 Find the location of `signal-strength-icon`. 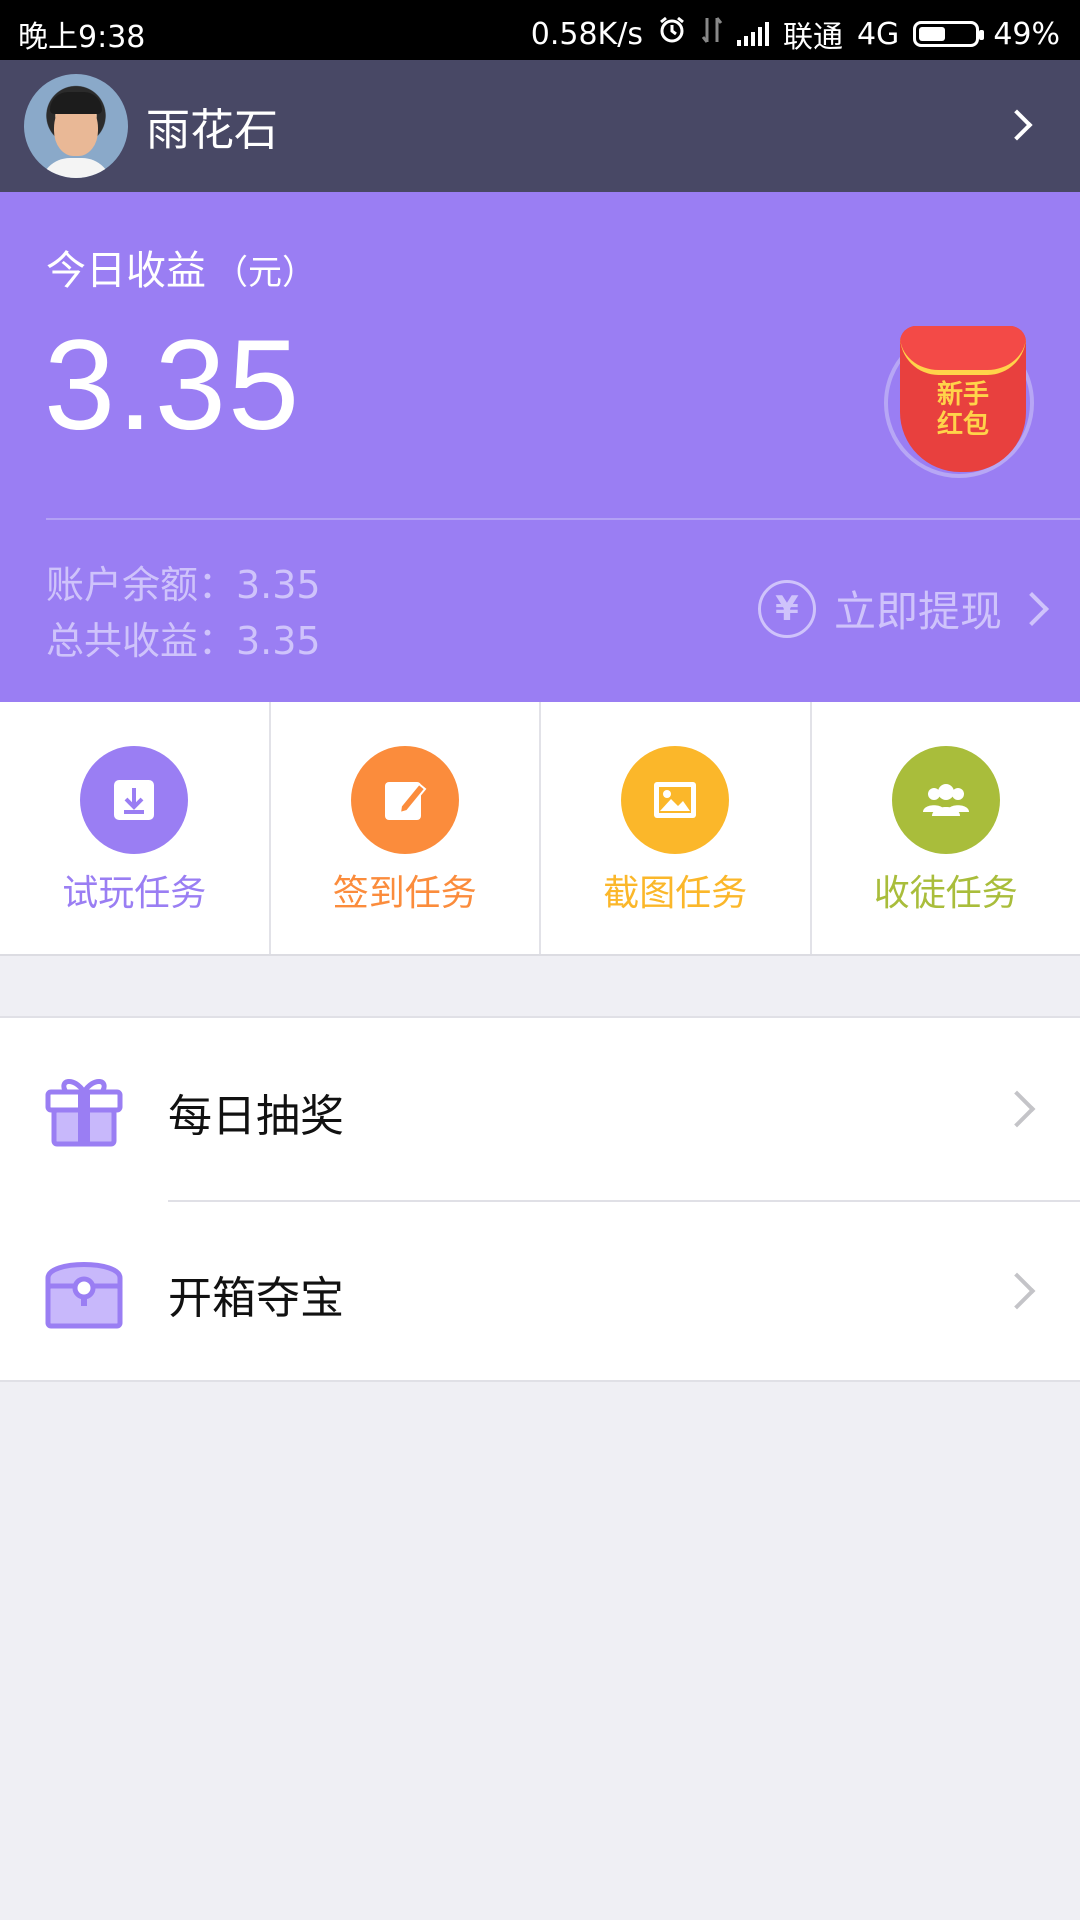

signal-strength-icon is located at coordinates (752, 34).